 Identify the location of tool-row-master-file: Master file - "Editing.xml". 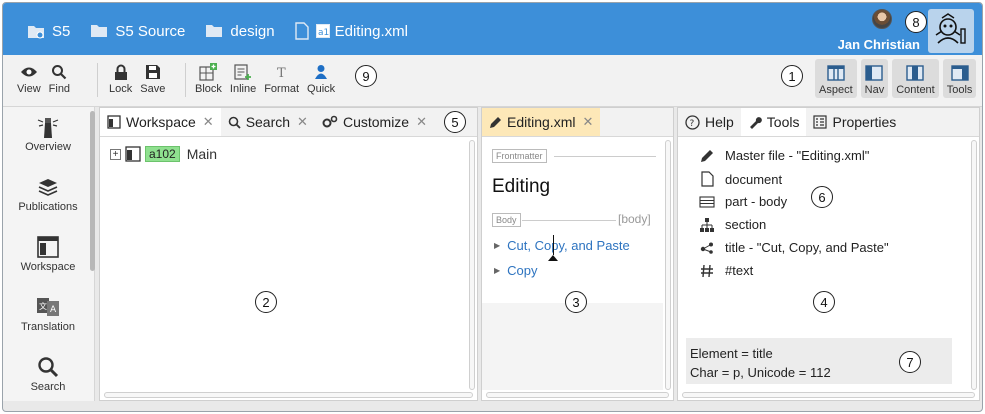
(783, 155).